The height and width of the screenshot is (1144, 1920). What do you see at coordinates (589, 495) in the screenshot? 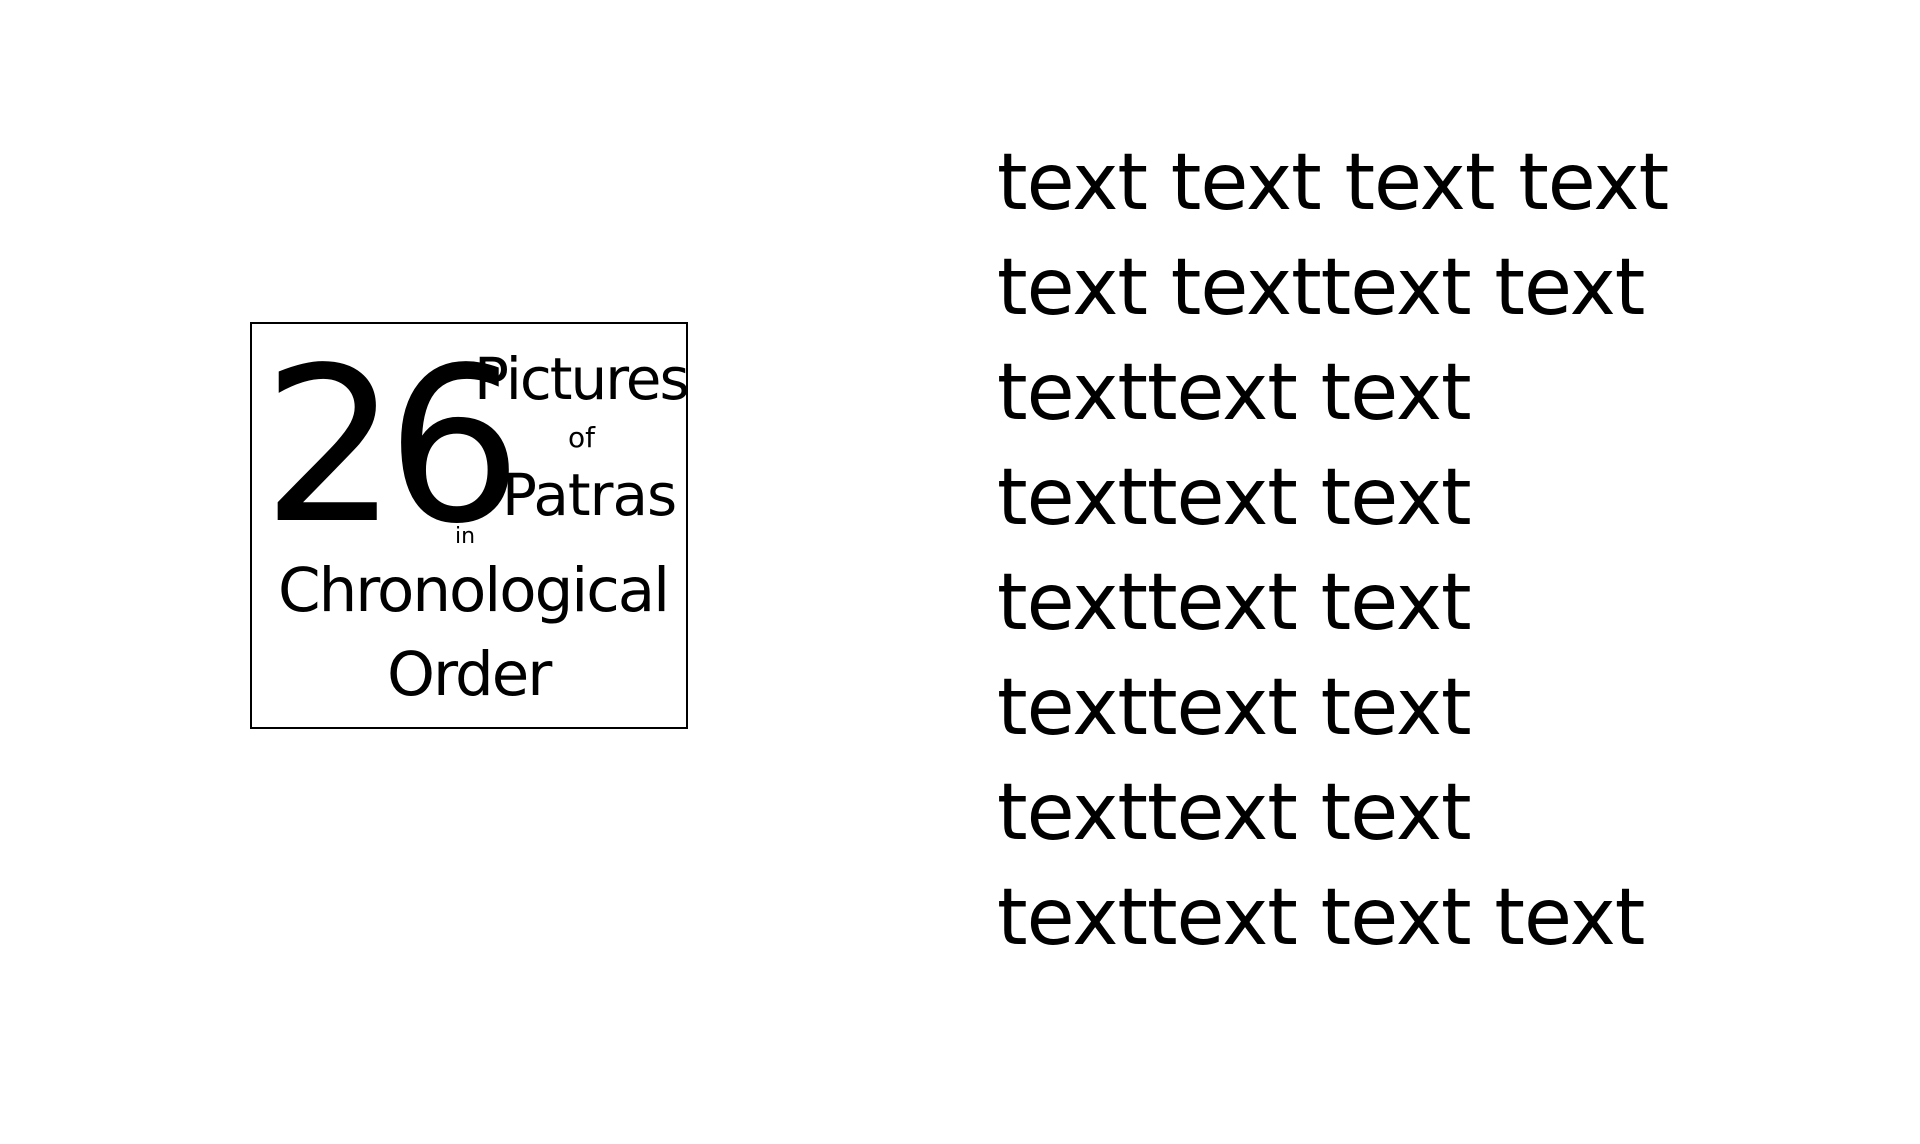
I see `title-word-patras: Patras` at bounding box center [589, 495].